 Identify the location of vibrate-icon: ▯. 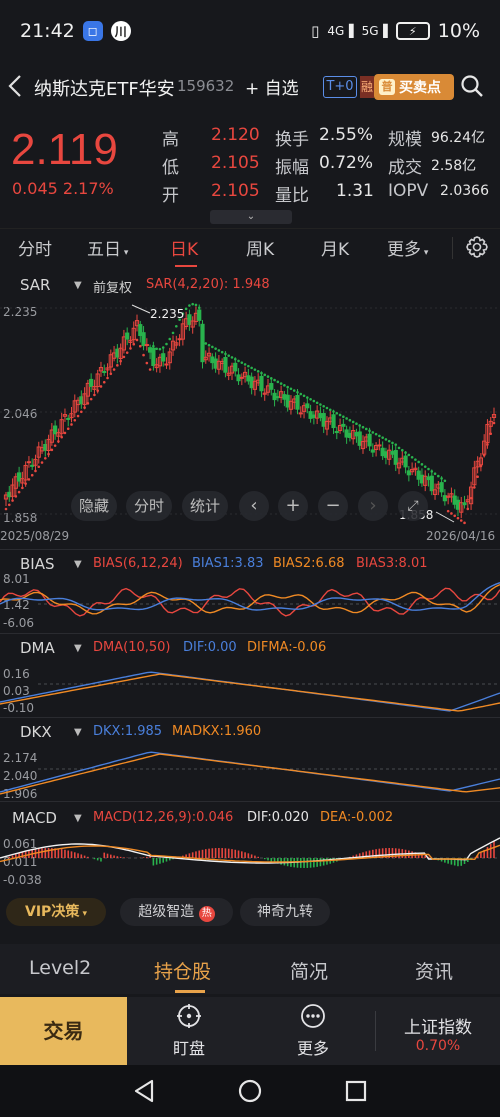
(315, 31).